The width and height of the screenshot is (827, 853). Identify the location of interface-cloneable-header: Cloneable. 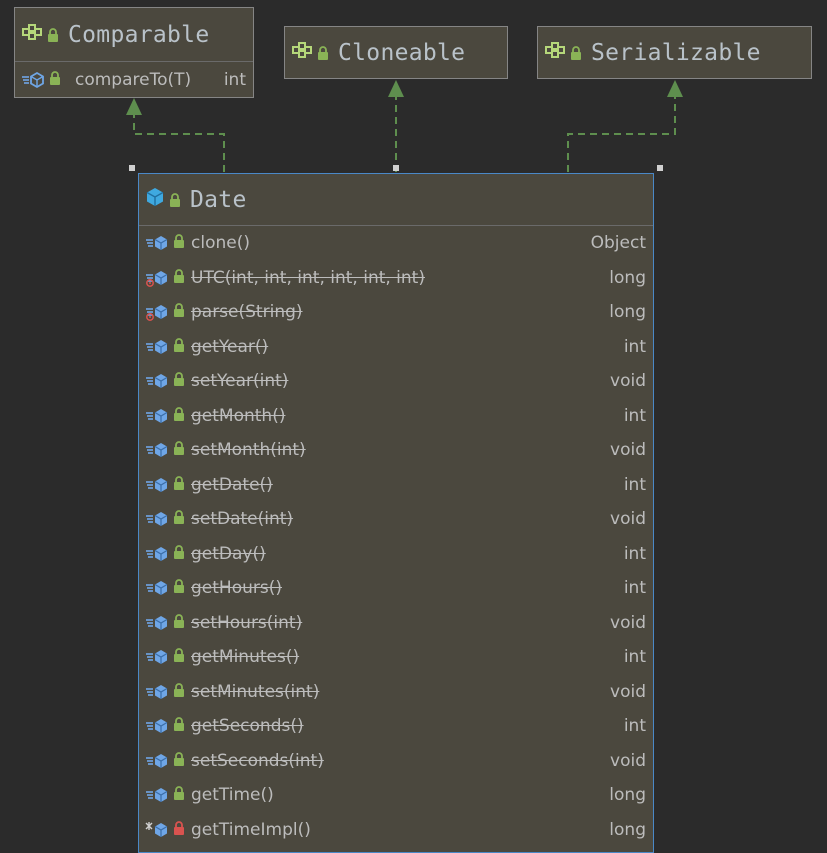
(396, 52).